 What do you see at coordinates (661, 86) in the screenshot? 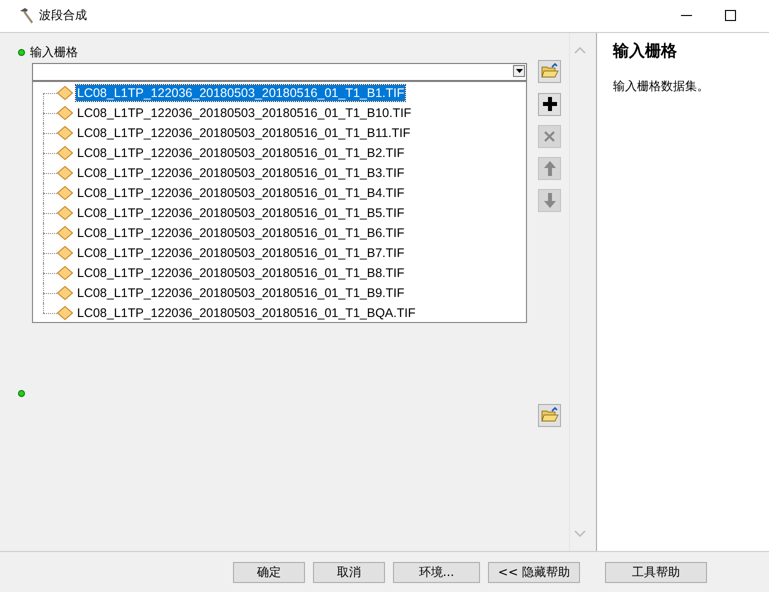
I see `help-text: 输入栅格数据集。` at bounding box center [661, 86].